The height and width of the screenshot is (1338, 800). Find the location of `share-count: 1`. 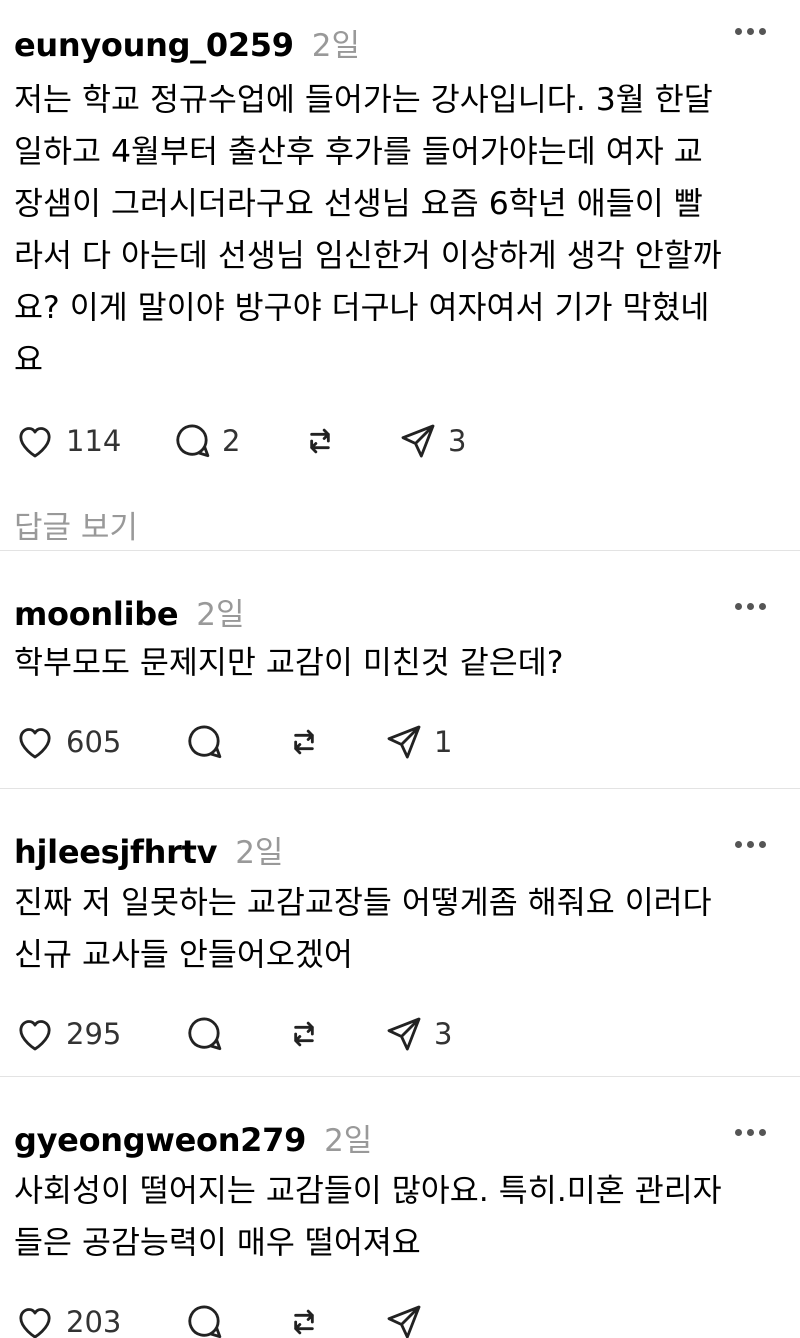

share-count: 1 is located at coordinates (443, 742).